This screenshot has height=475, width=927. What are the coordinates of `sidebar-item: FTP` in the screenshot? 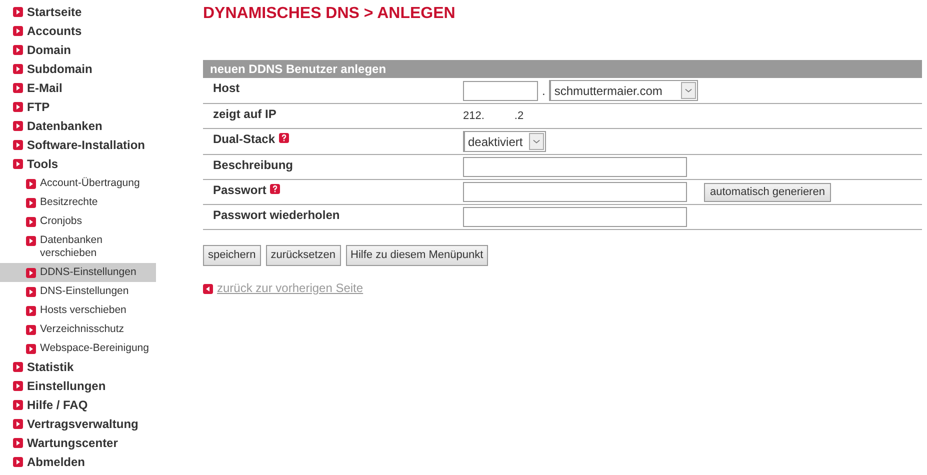 It's located at (78, 107).